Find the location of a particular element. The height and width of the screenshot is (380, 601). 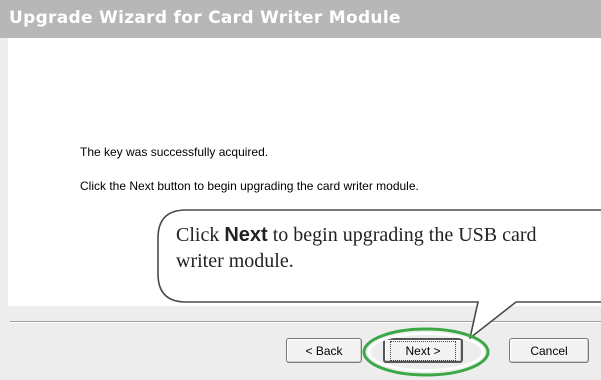

key-acquired-message: The key was successfully acquired. is located at coordinates (174, 152).